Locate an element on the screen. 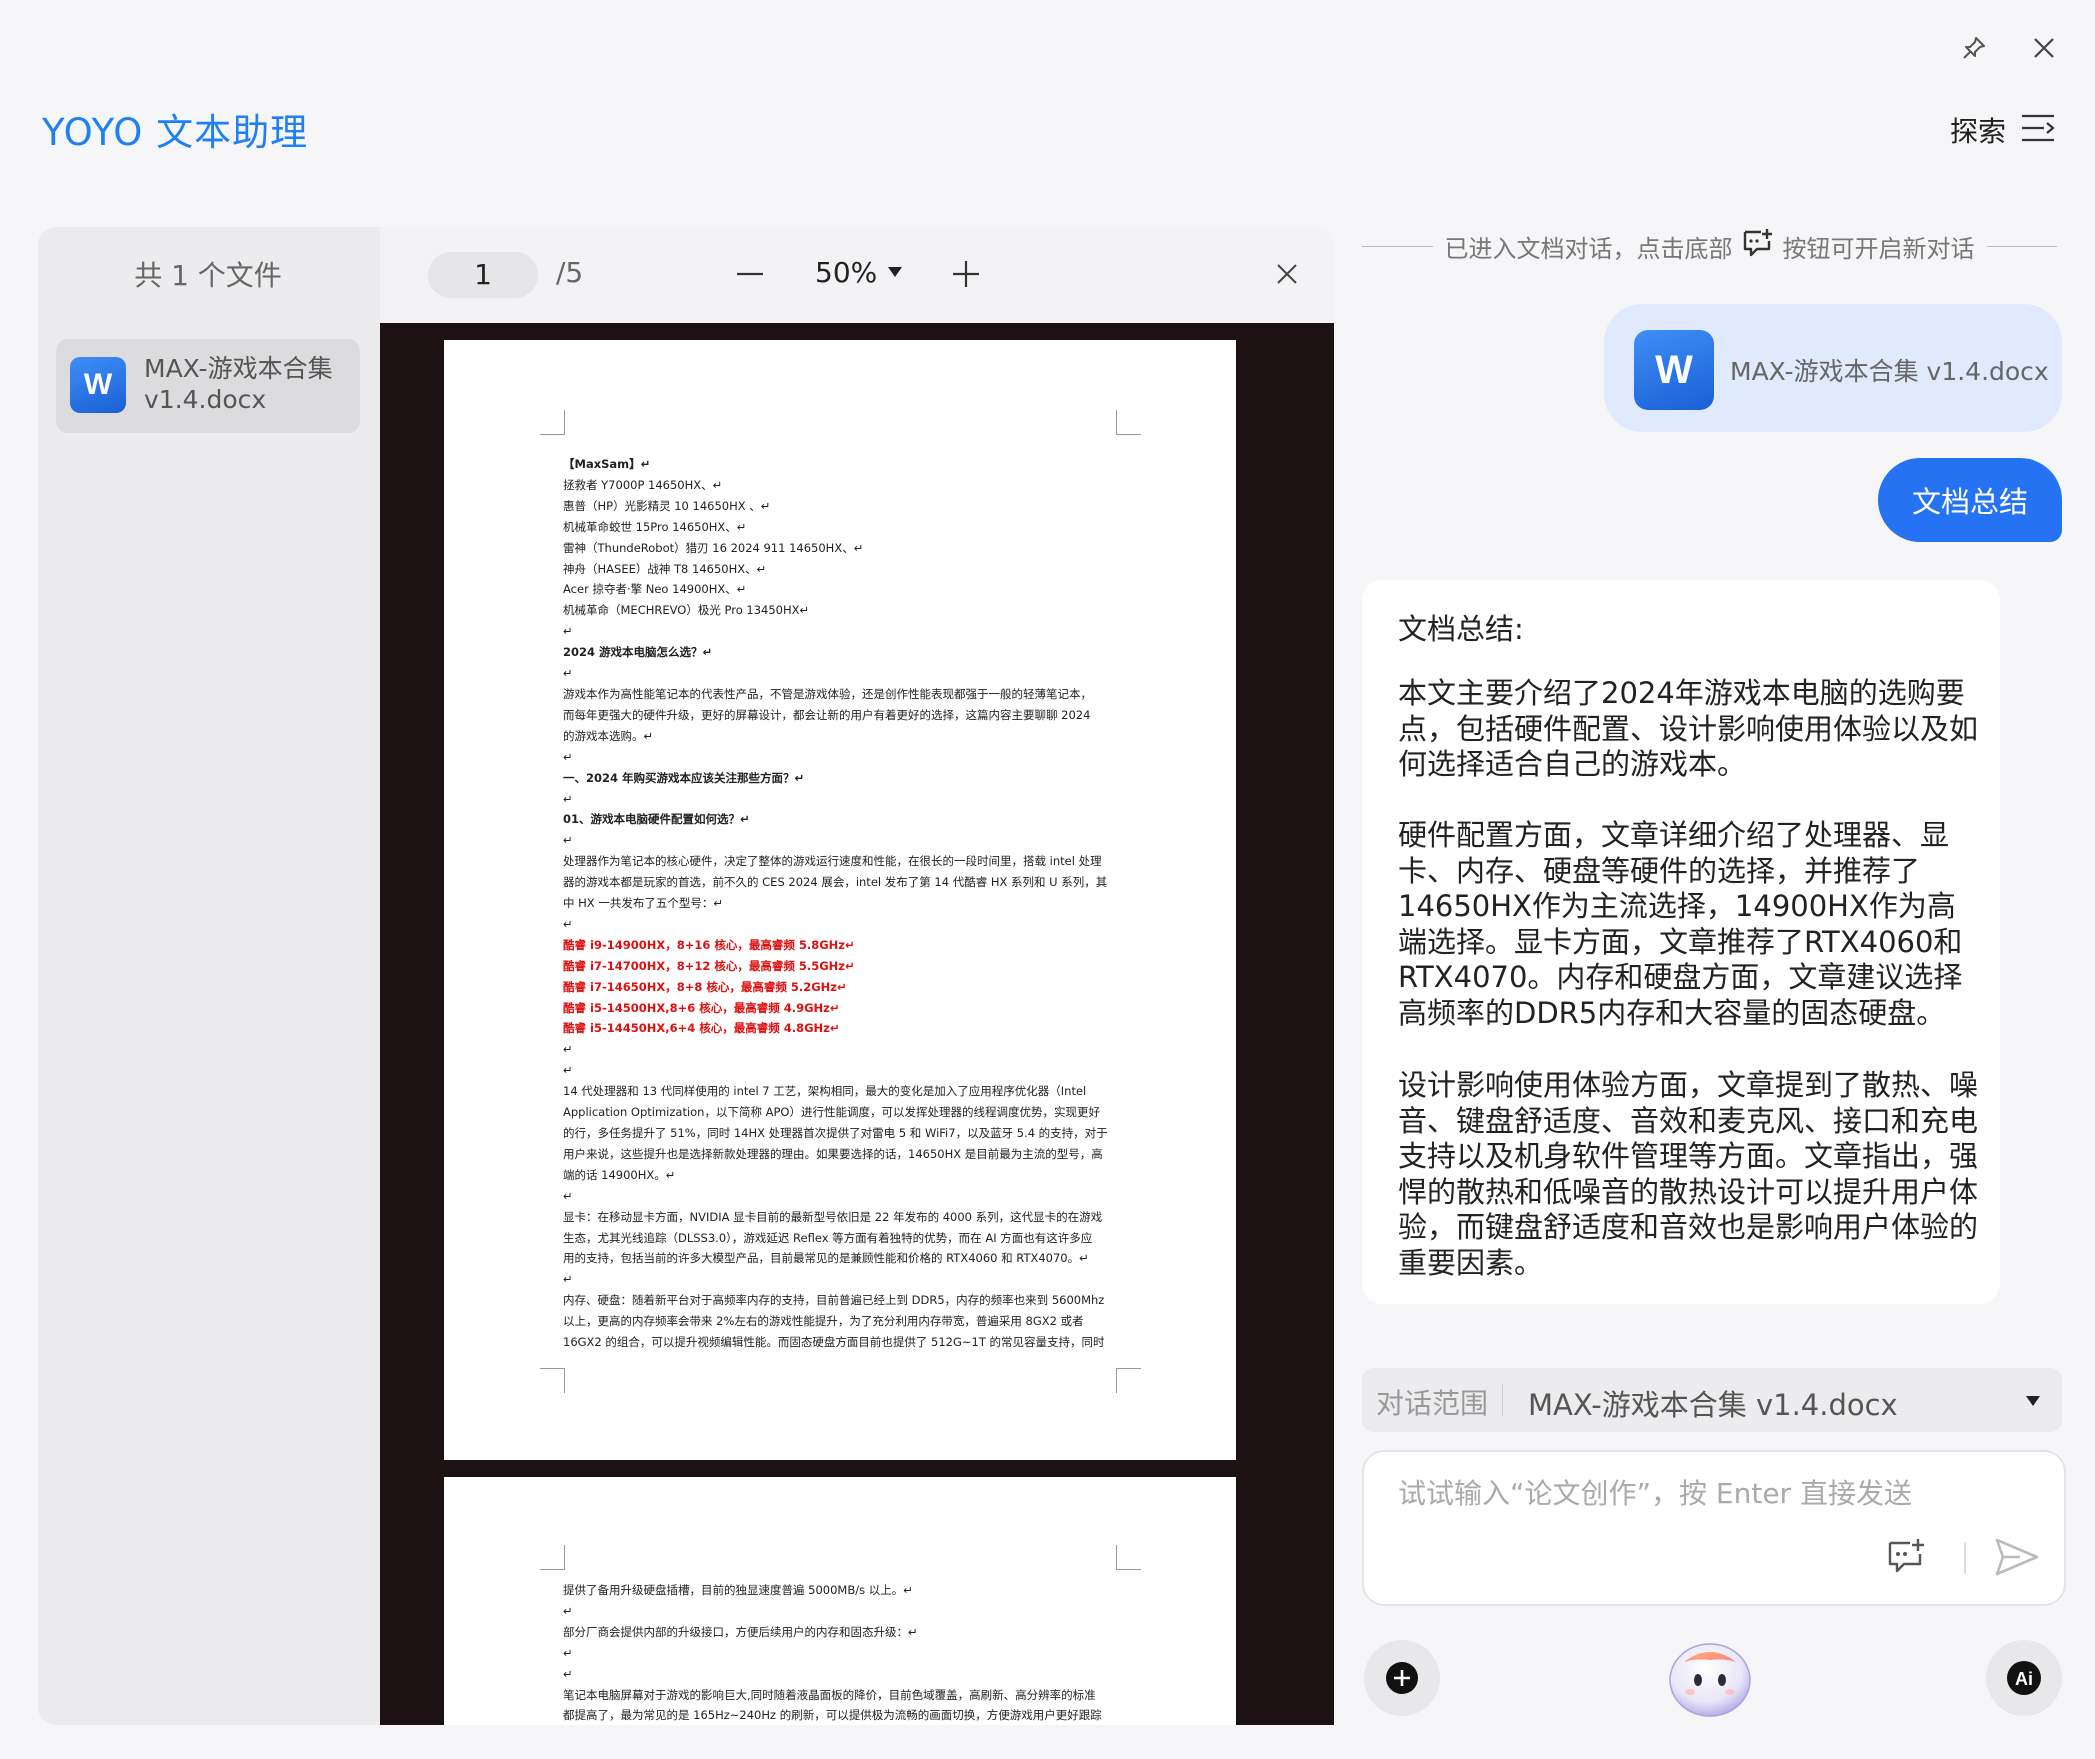  menu-lines-icon is located at coordinates (2038, 128).